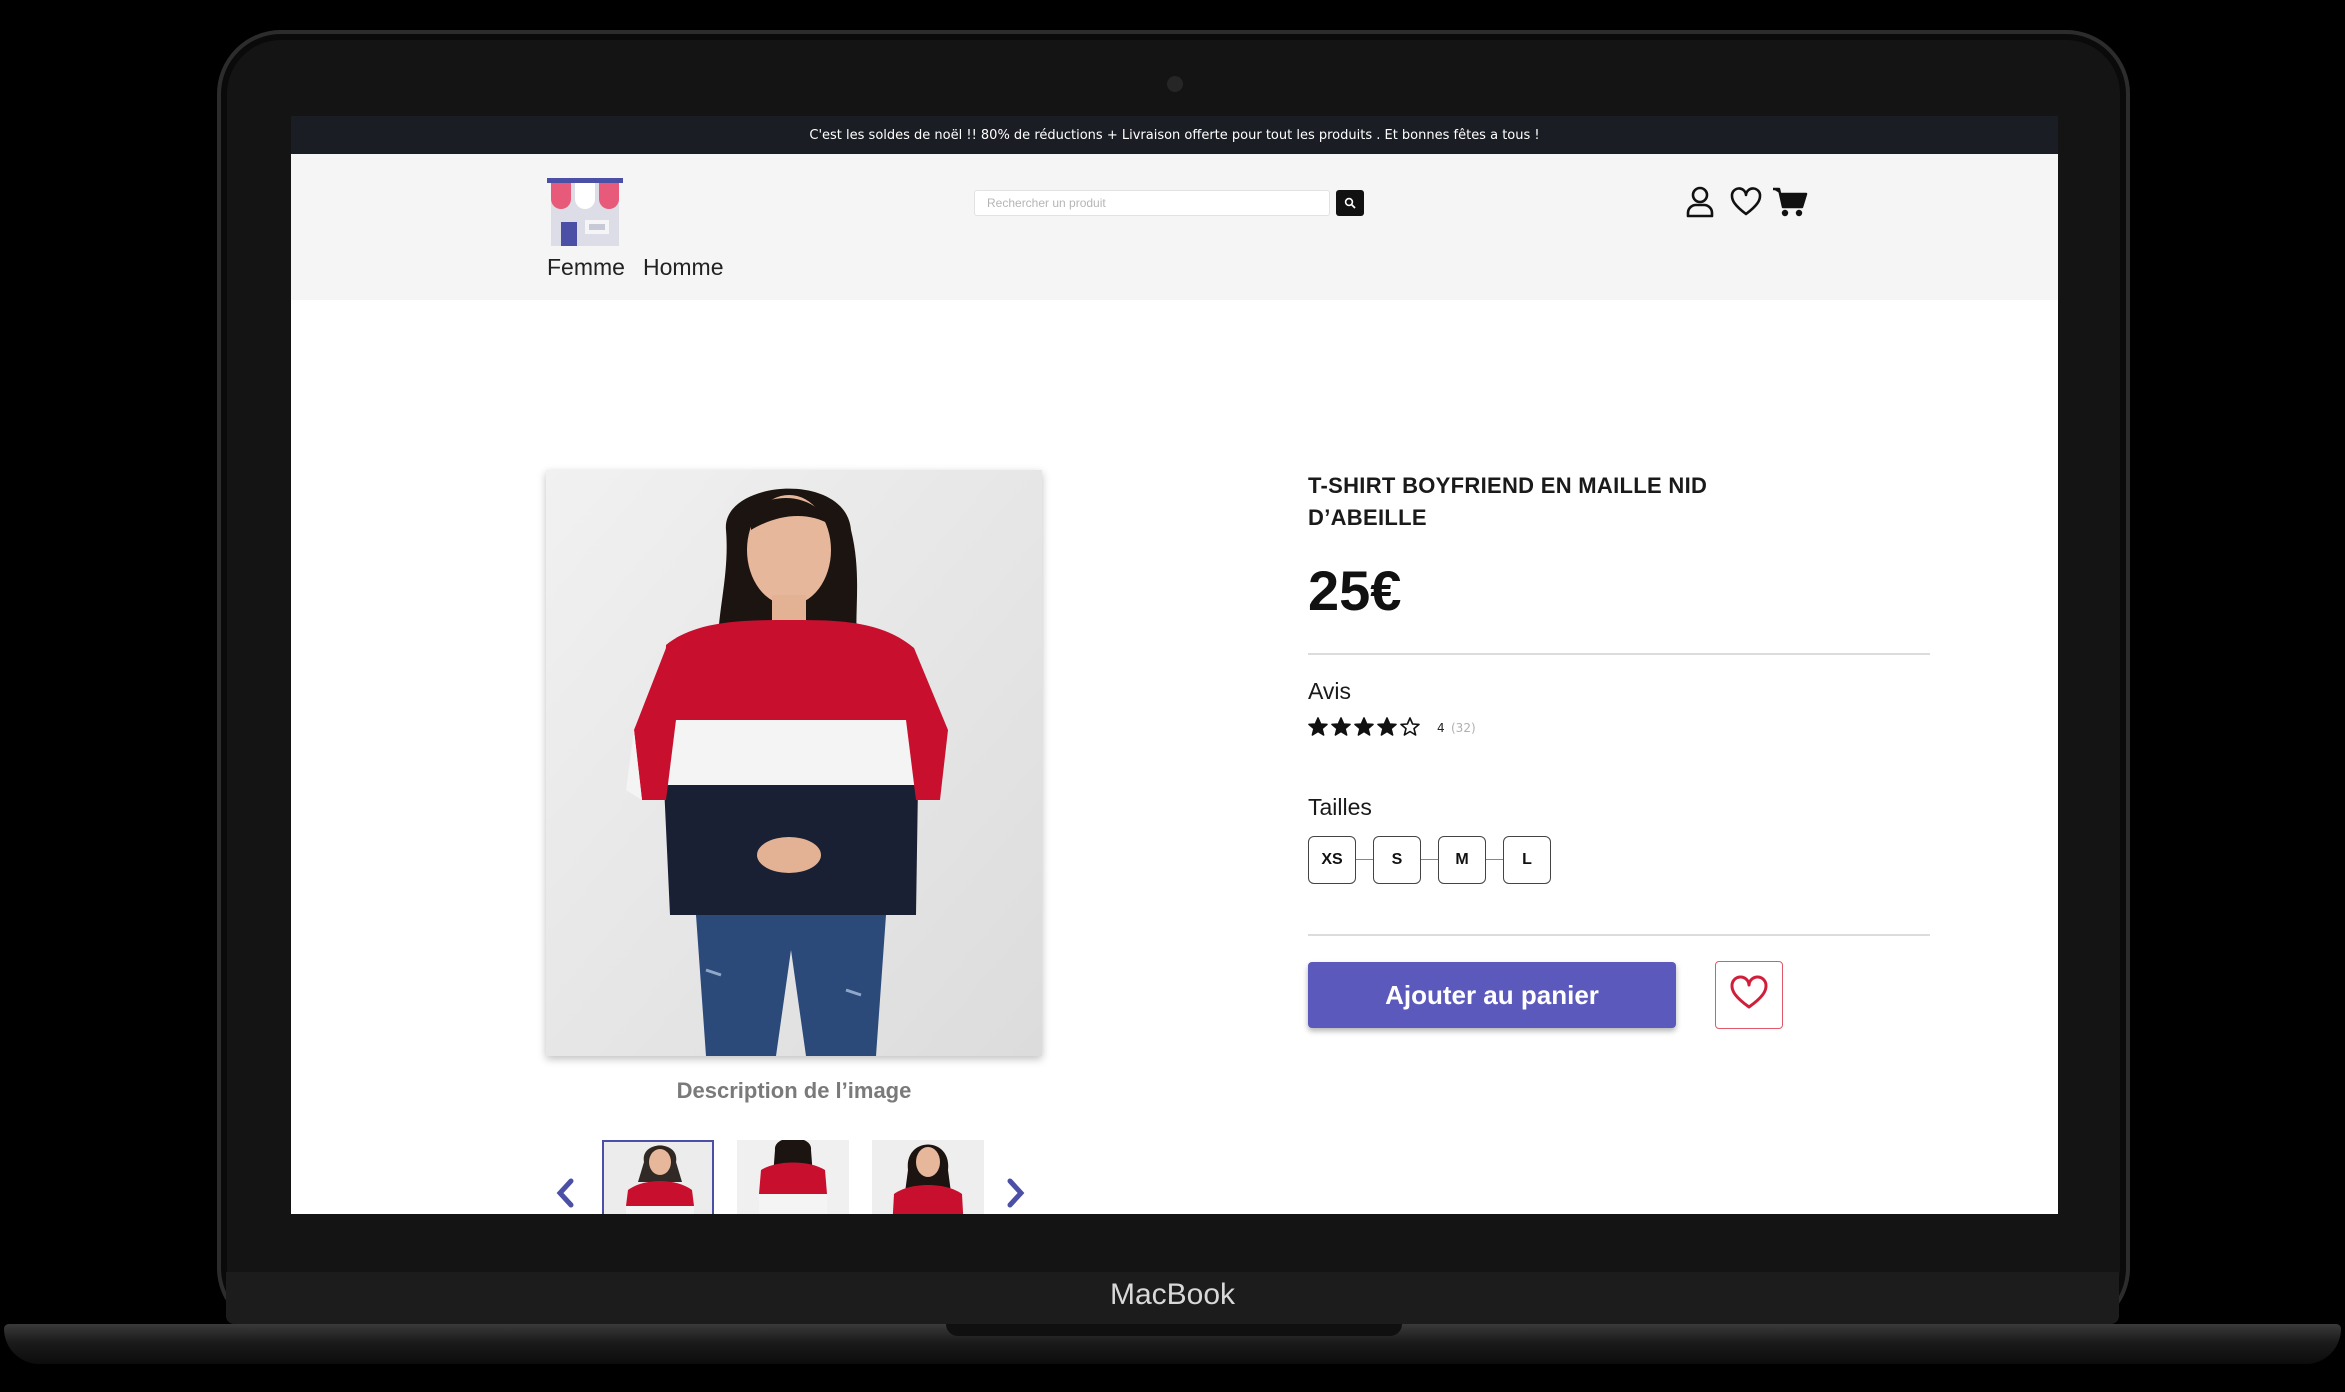 The image size is (2345, 1392). What do you see at coordinates (1332, 860) in the screenshot?
I see `size-option-xs: XS` at bounding box center [1332, 860].